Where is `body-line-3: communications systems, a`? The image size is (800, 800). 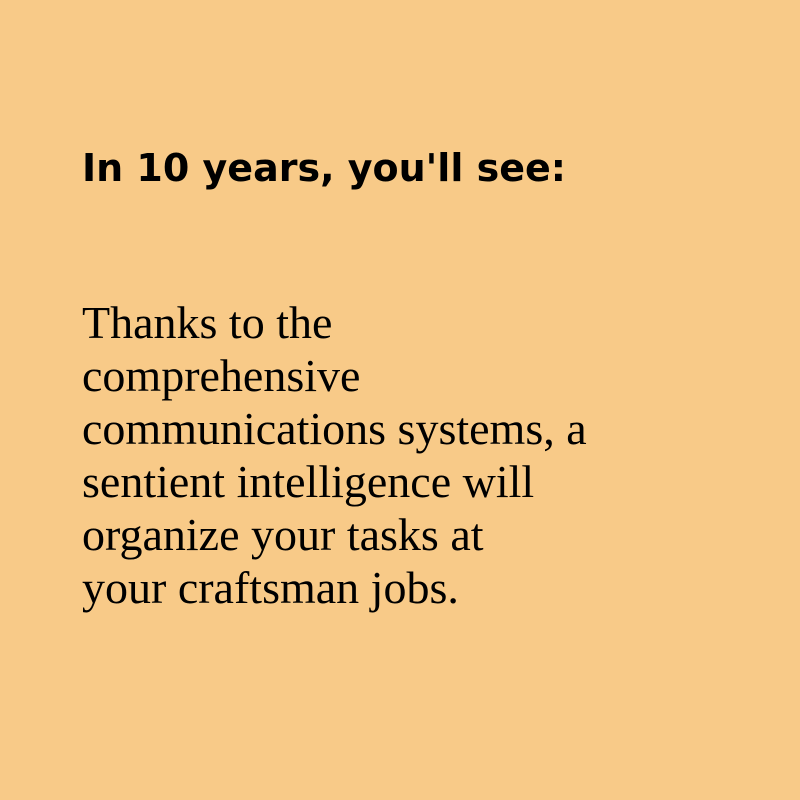 body-line-3: communications systems, a is located at coordinates (334, 428).